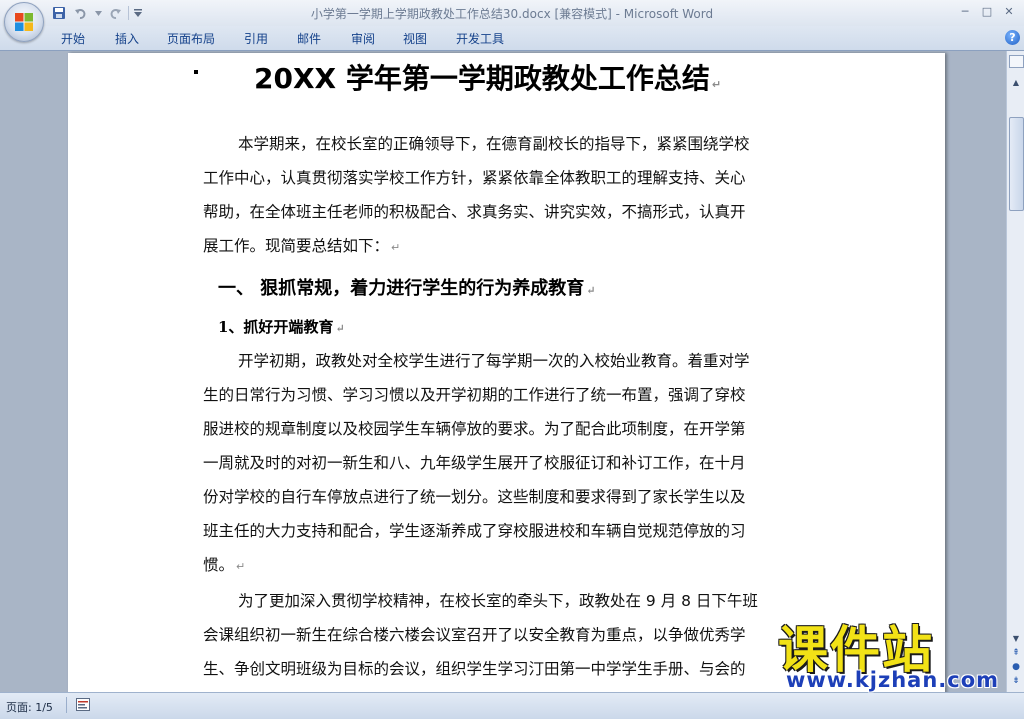 Image resolution: width=1024 pixels, height=719 pixels. I want to click on body-line-7: 惯。 ↵, so click(224, 565).